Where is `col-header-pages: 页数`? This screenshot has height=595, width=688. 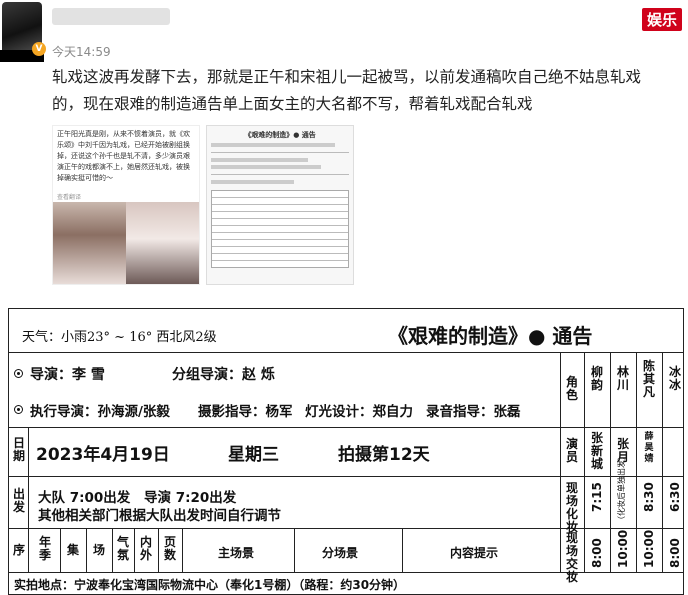
col-header-pages: 页数 is located at coordinates (169, 548).